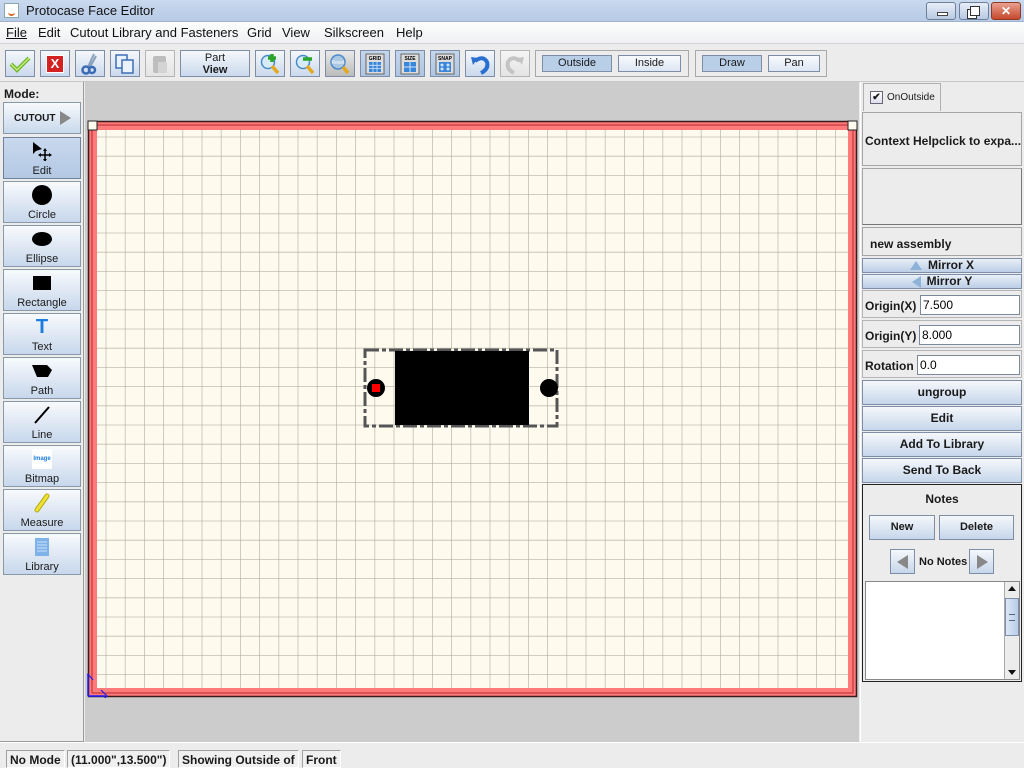 The height and width of the screenshot is (768, 1024). Describe the element at coordinates (445, 59) in the screenshot. I see `svg-text: SNAP` at that location.